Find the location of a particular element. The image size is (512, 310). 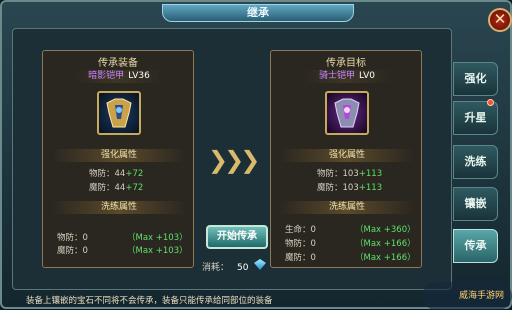

footer-hint: 装备上镶嵌的宝石不同将不会传承，装备只能传承给同部位的装备 is located at coordinates (149, 301).